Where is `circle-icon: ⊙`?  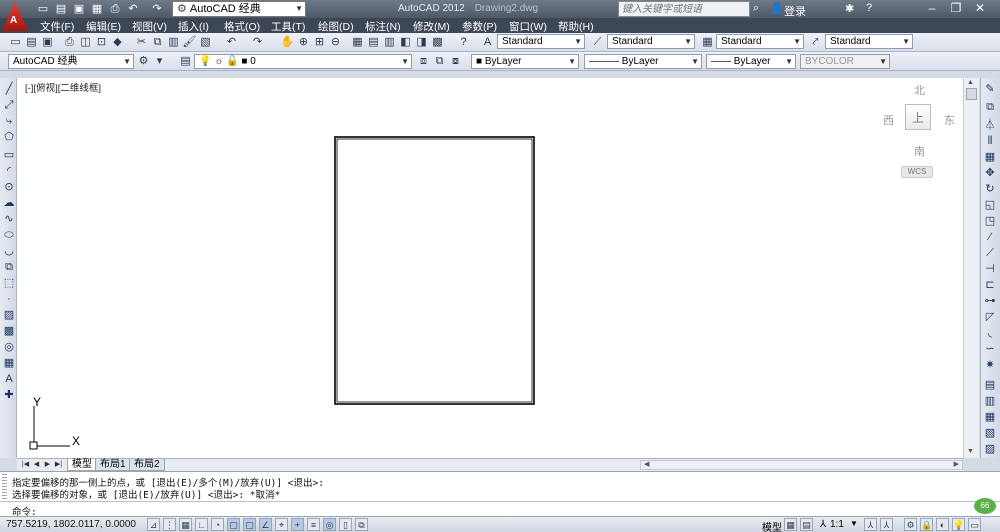
circle-icon: ⊙ is located at coordinates (9, 187).